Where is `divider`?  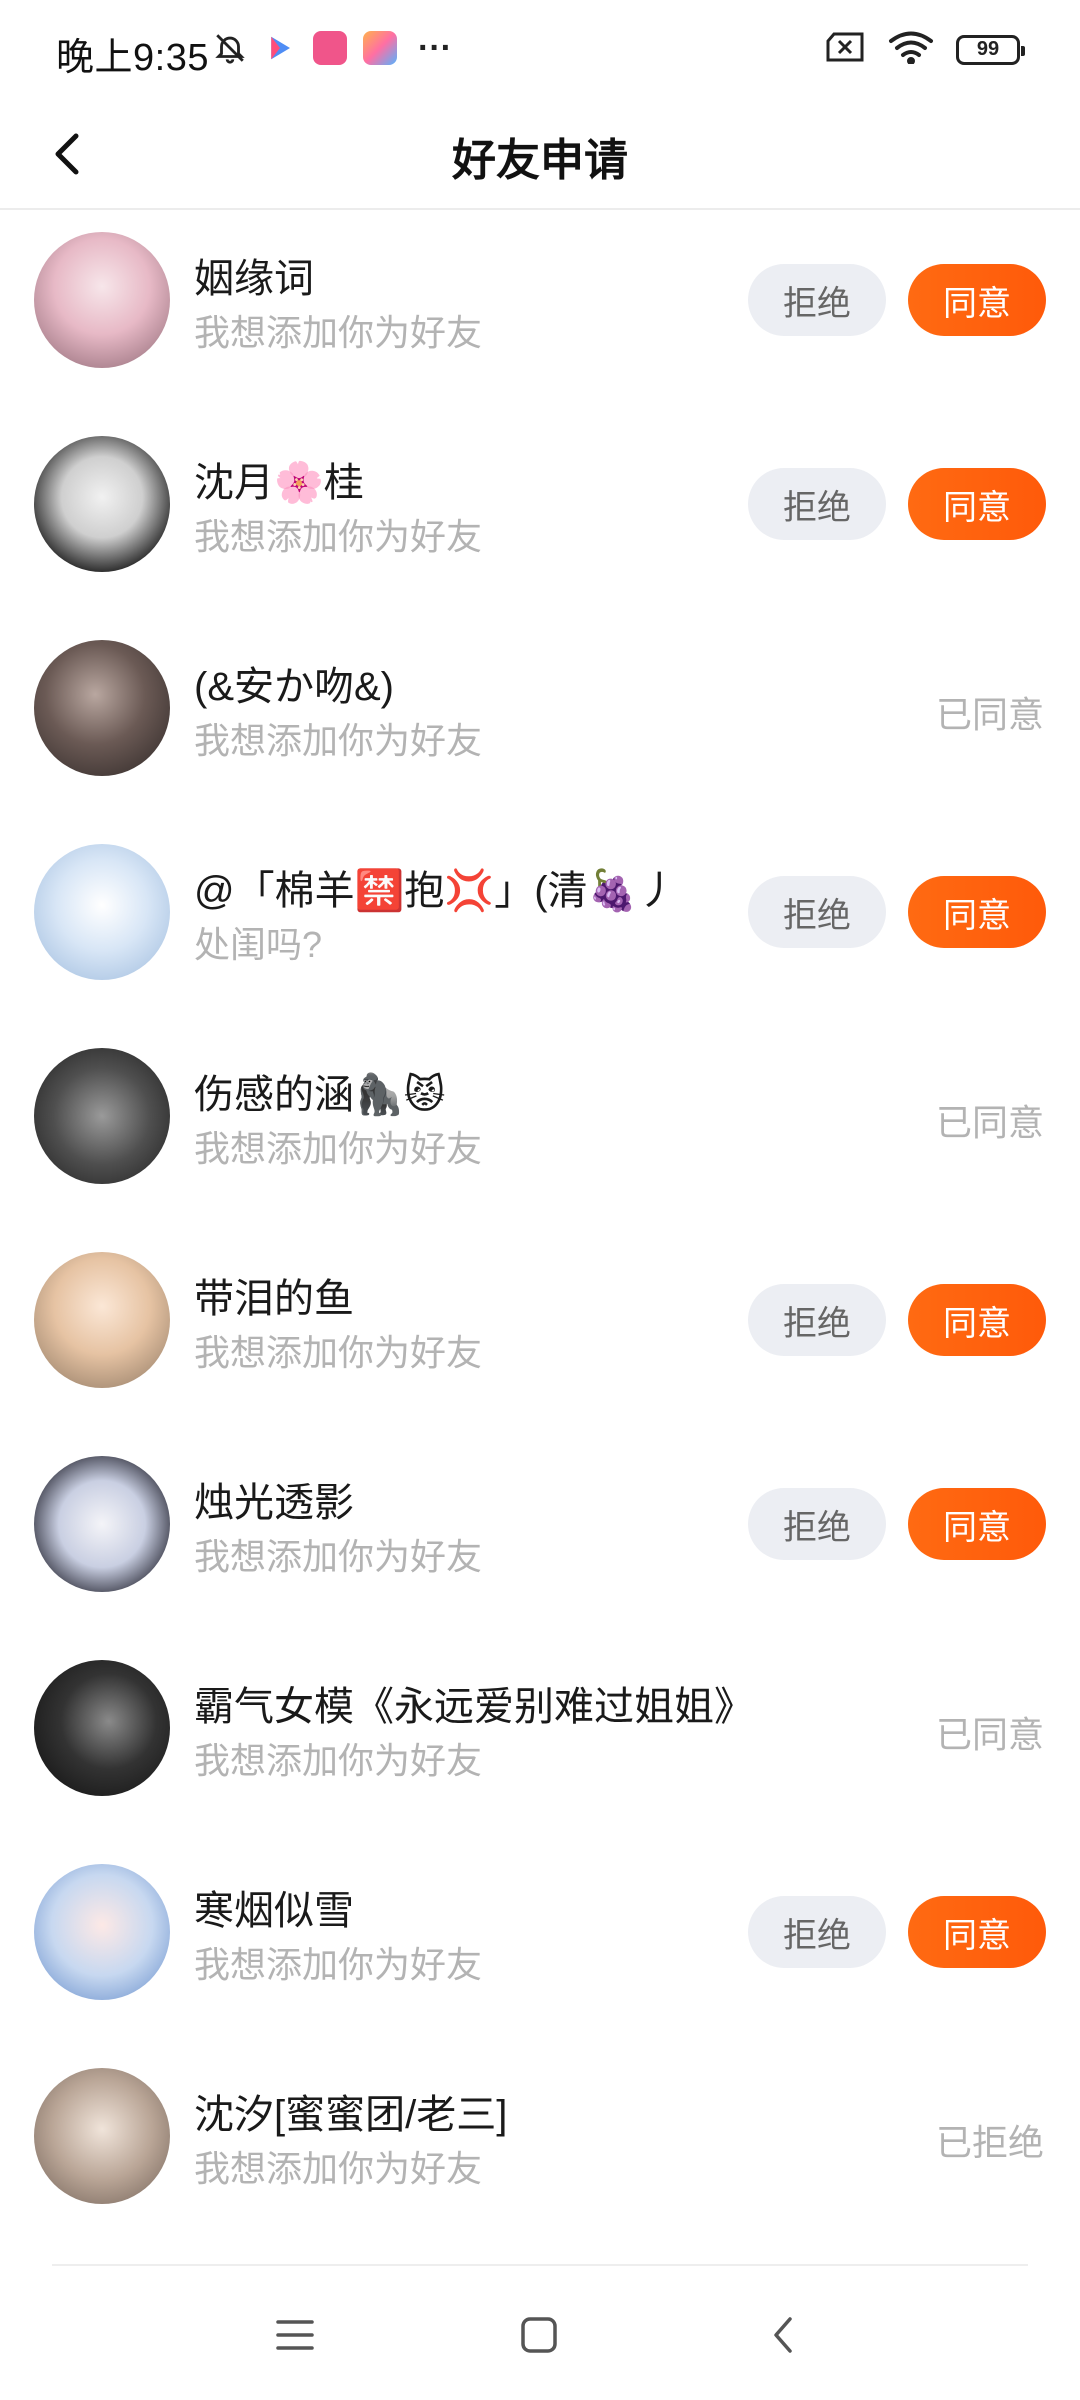 divider is located at coordinates (540, 2265).